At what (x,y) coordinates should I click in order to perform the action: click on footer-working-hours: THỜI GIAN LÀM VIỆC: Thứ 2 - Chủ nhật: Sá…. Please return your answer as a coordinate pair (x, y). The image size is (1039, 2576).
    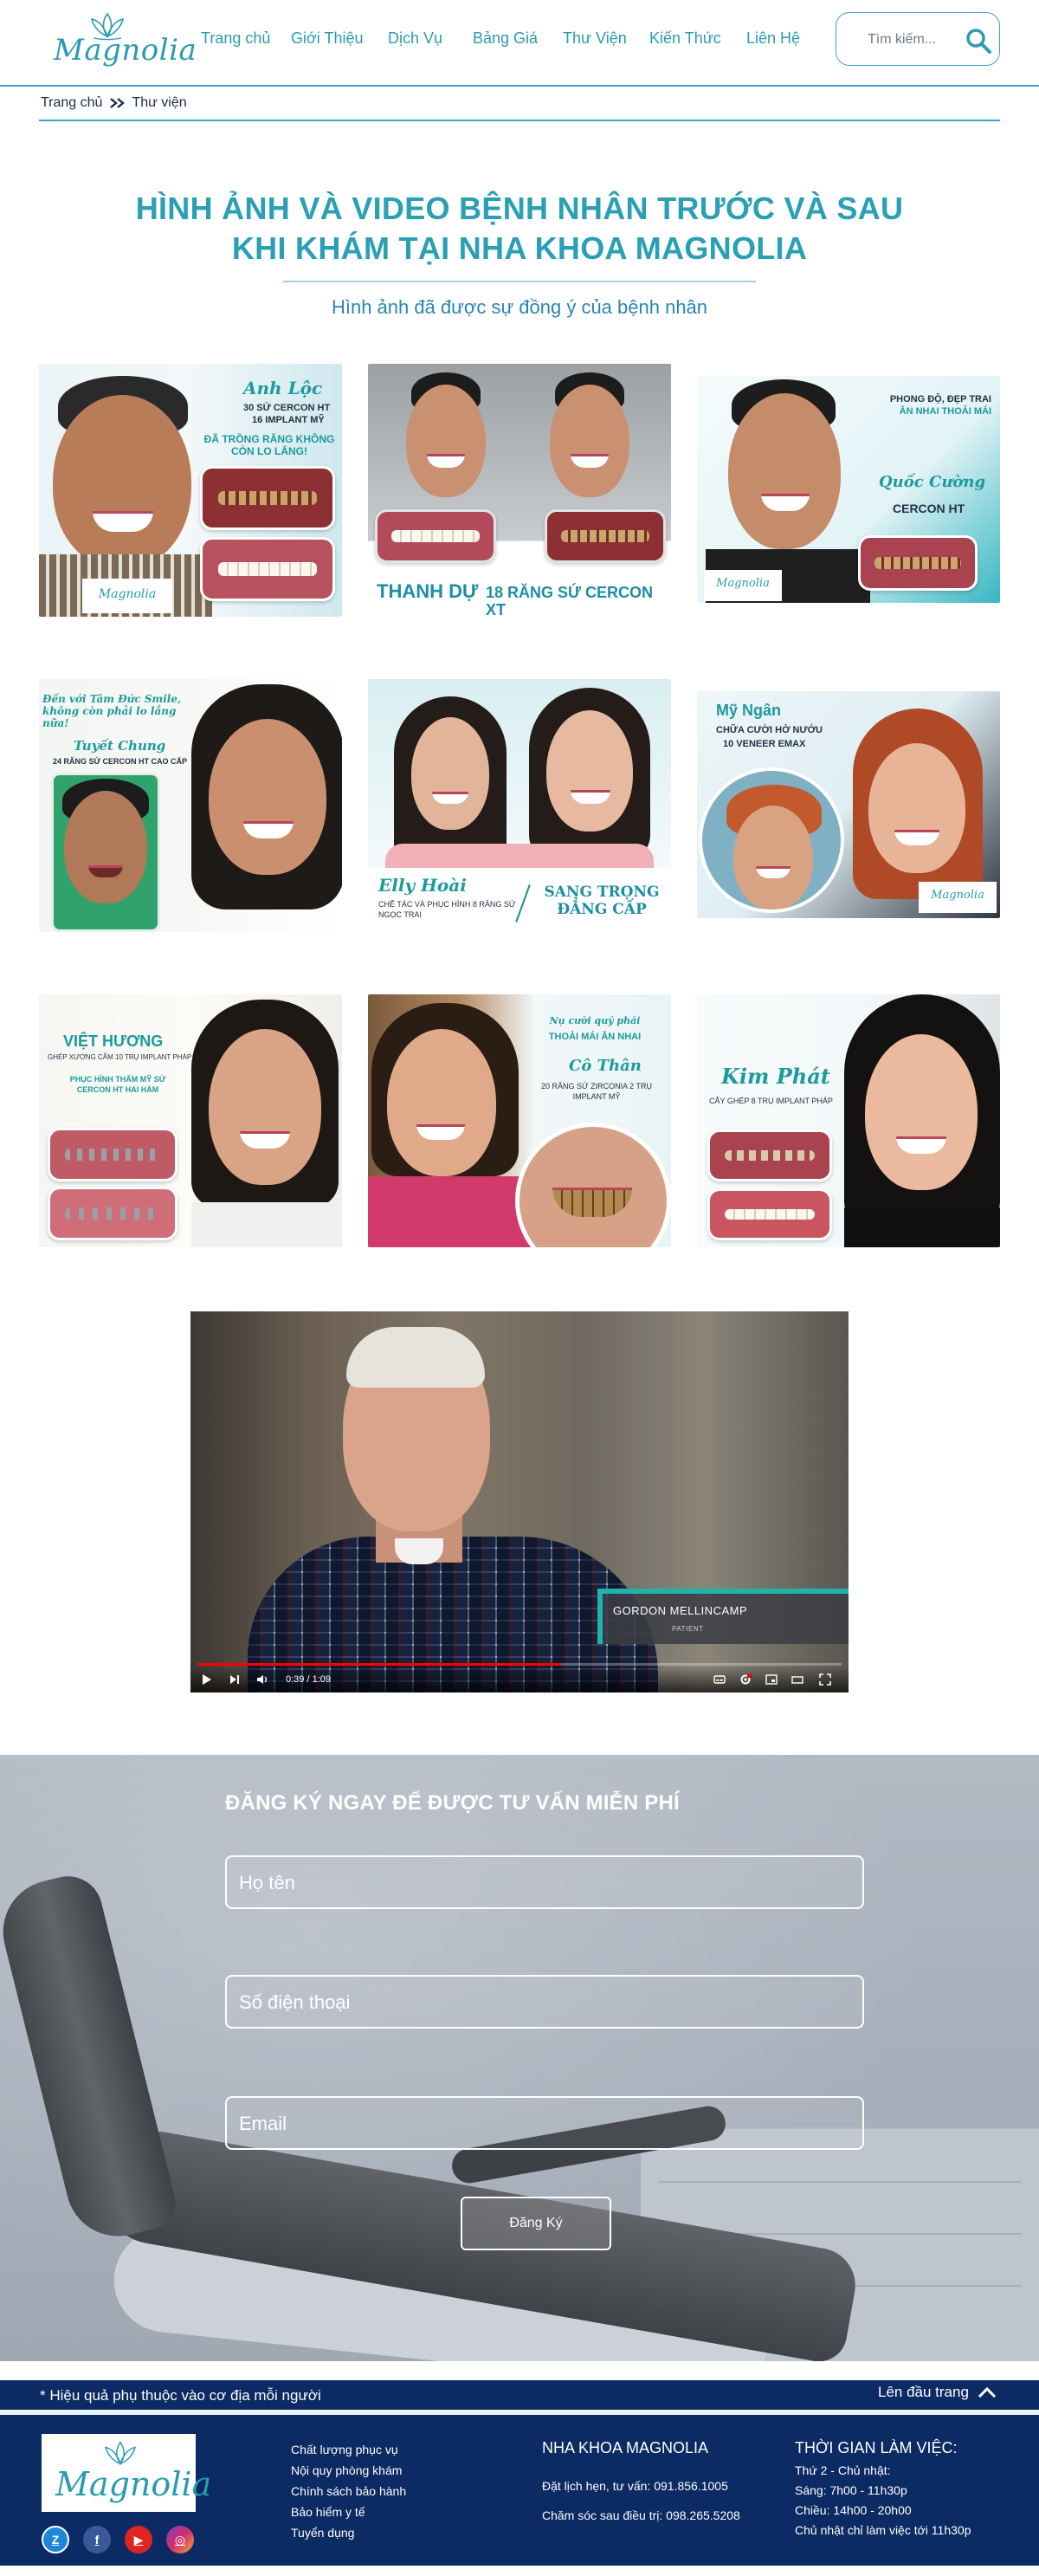
    Looking at the image, I should click on (883, 2489).